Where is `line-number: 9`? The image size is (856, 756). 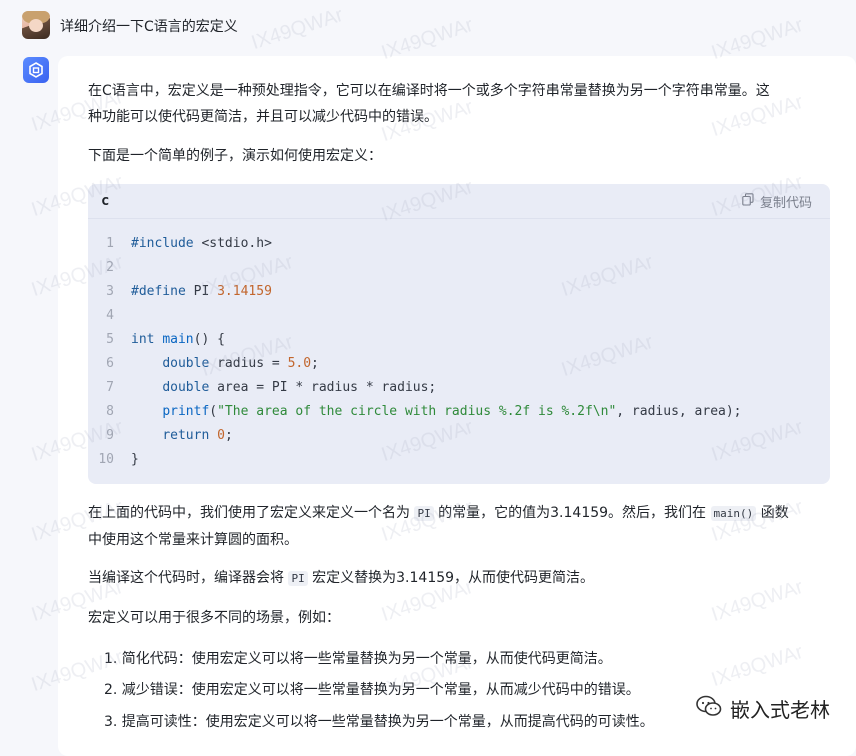 line-number: 9 is located at coordinates (110, 435).